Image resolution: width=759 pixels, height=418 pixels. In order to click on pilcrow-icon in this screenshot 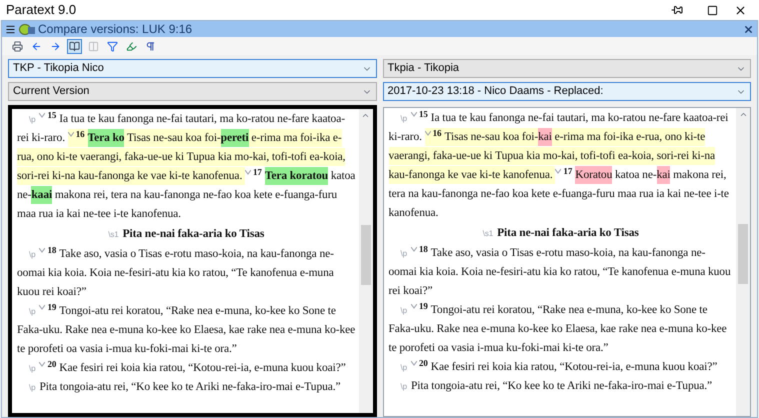, I will do `click(150, 46)`.